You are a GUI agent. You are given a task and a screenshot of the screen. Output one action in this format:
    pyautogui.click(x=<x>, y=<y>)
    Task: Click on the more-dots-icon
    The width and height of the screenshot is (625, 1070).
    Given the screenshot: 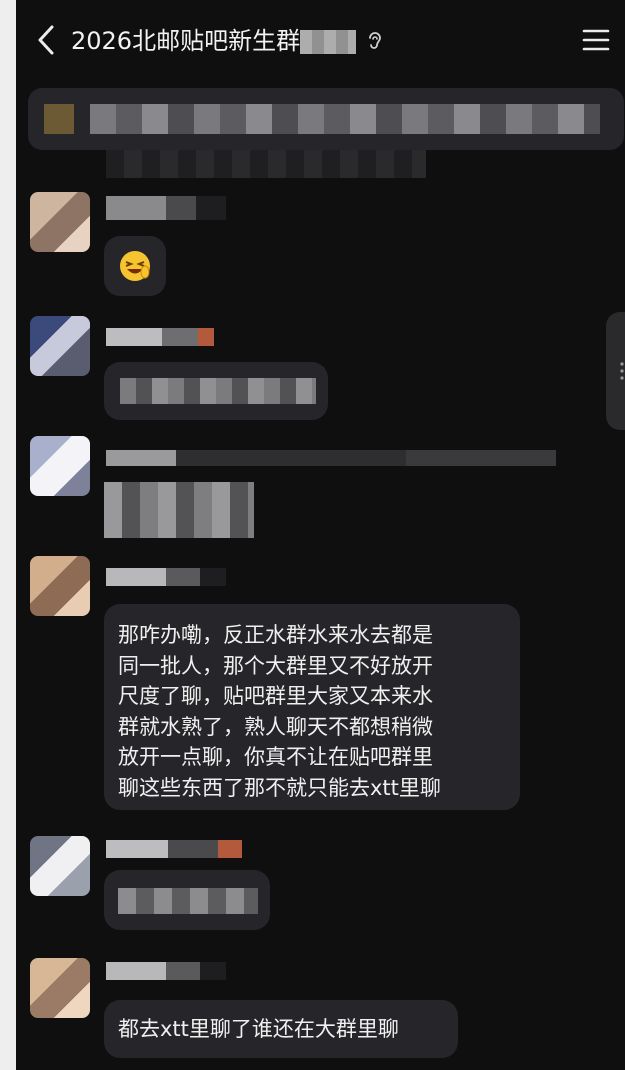 What is the action you would take?
    pyautogui.click(x=622, y=371)
    